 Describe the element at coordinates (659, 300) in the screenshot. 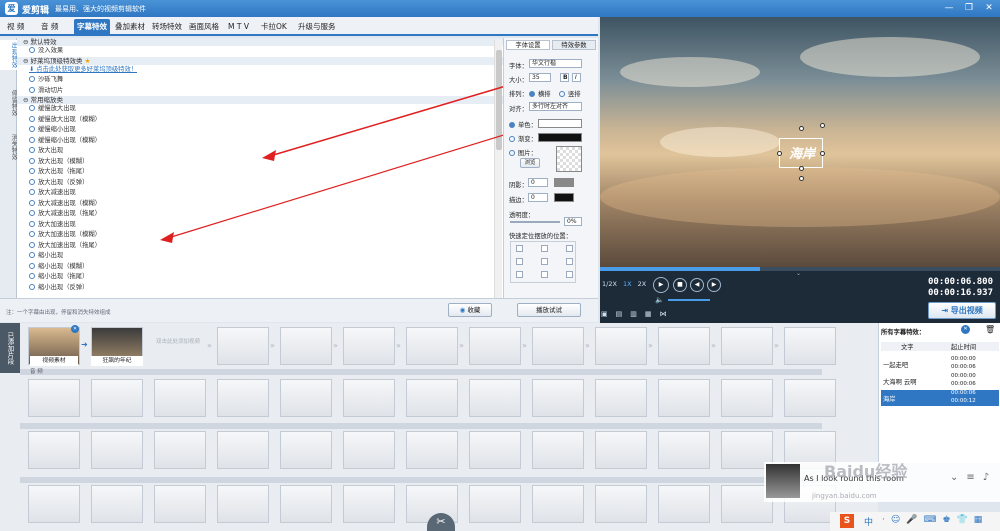

I see `volume-icon: 🔈` at that location.